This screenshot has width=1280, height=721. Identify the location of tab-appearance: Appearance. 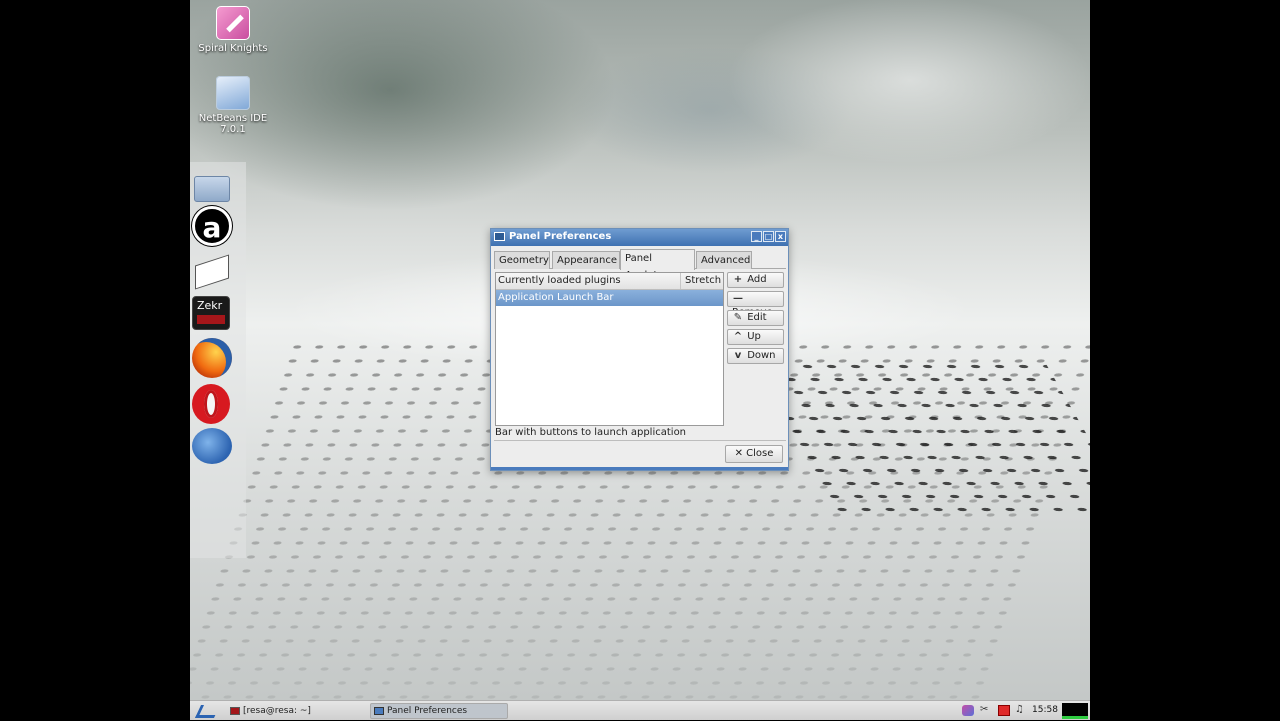
(586, 260).